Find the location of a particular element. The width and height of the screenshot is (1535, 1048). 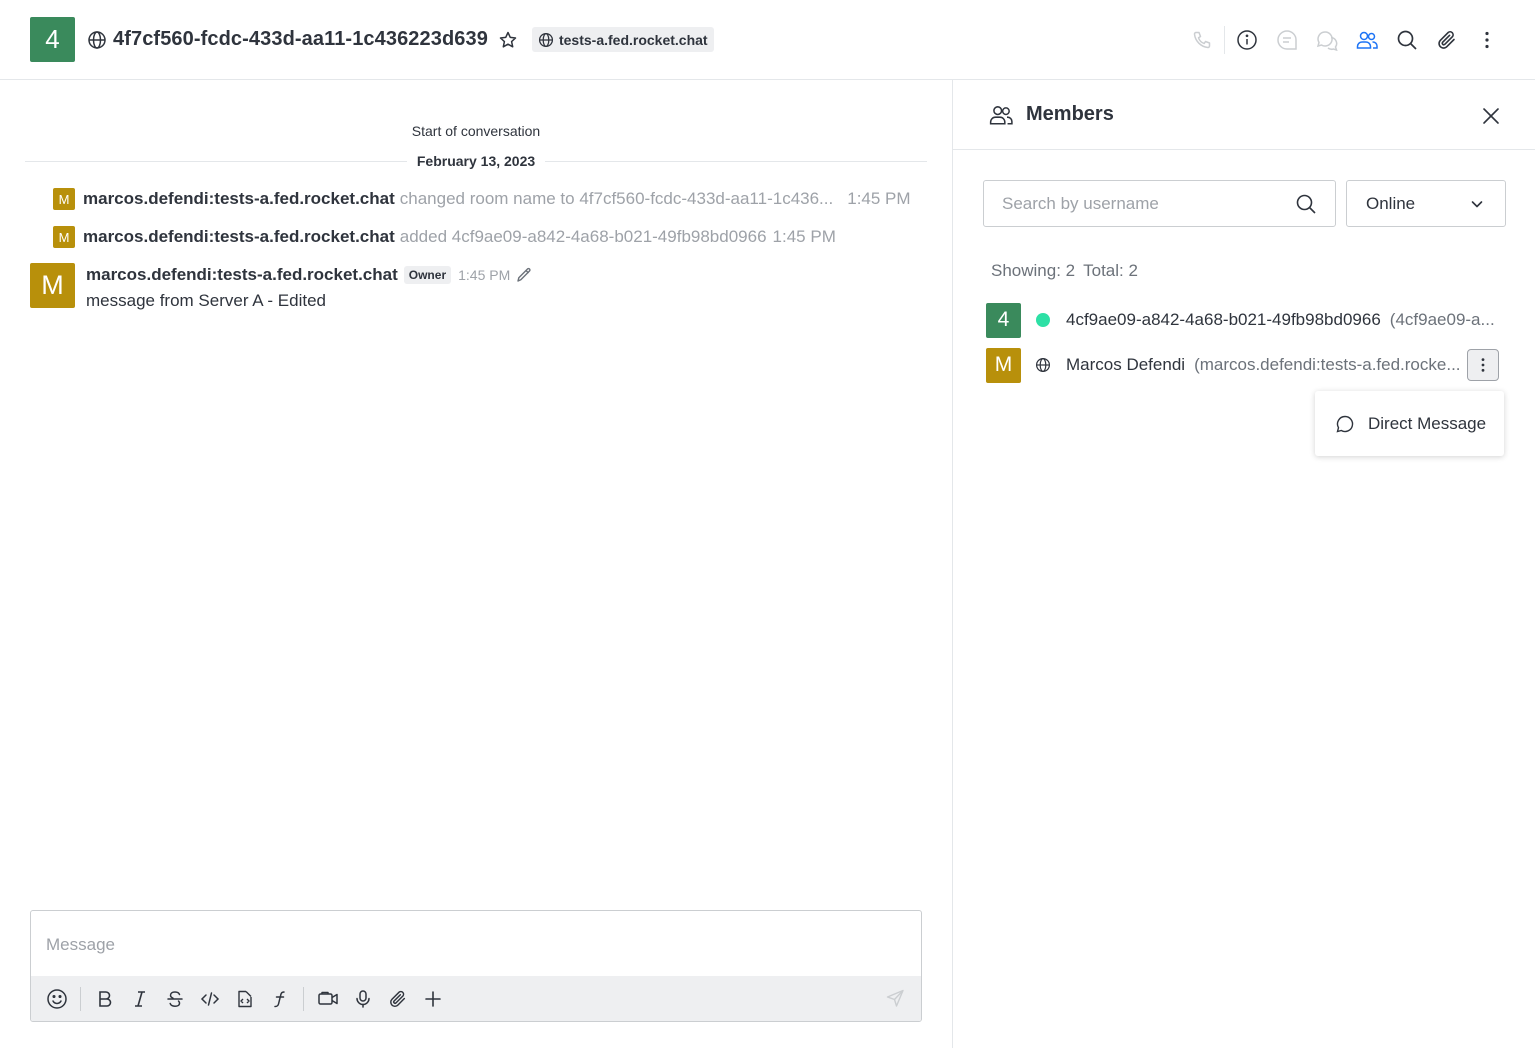

files-button is located at coordinates (1447, 40).